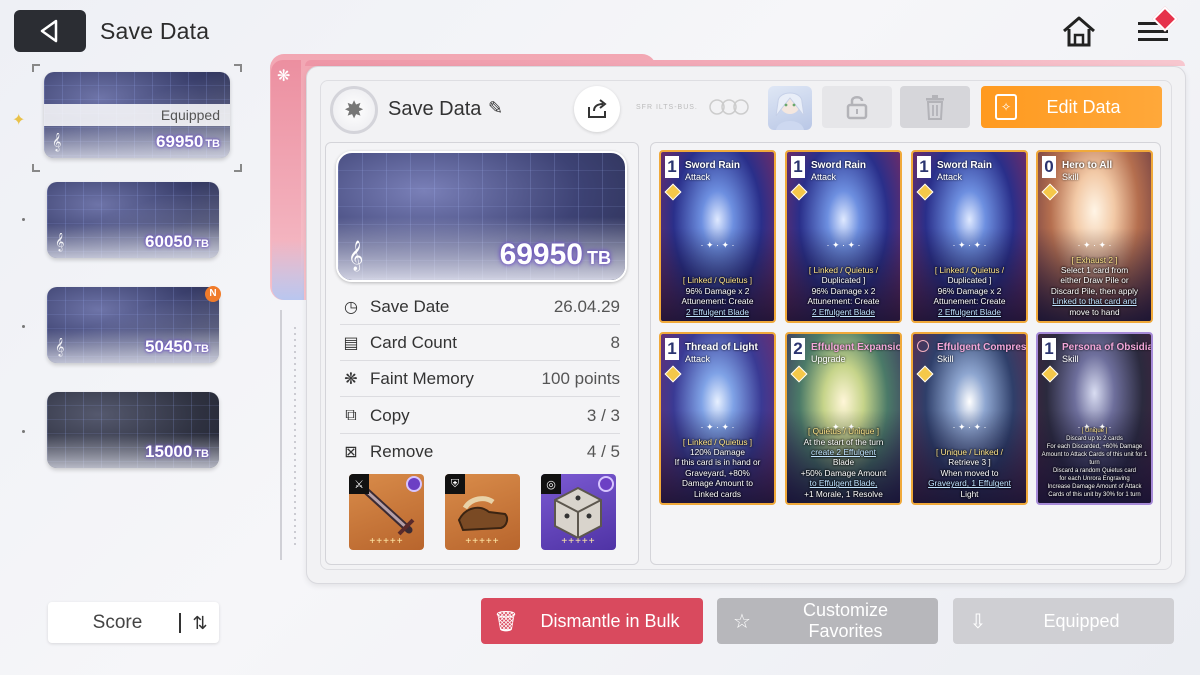 This screenshot has width=1200, height=675. What do you see at coordinates (1094, 269) in the screenshot?
I see `card-description-line: Select 1 card from` at bounding box center [1094, 269].